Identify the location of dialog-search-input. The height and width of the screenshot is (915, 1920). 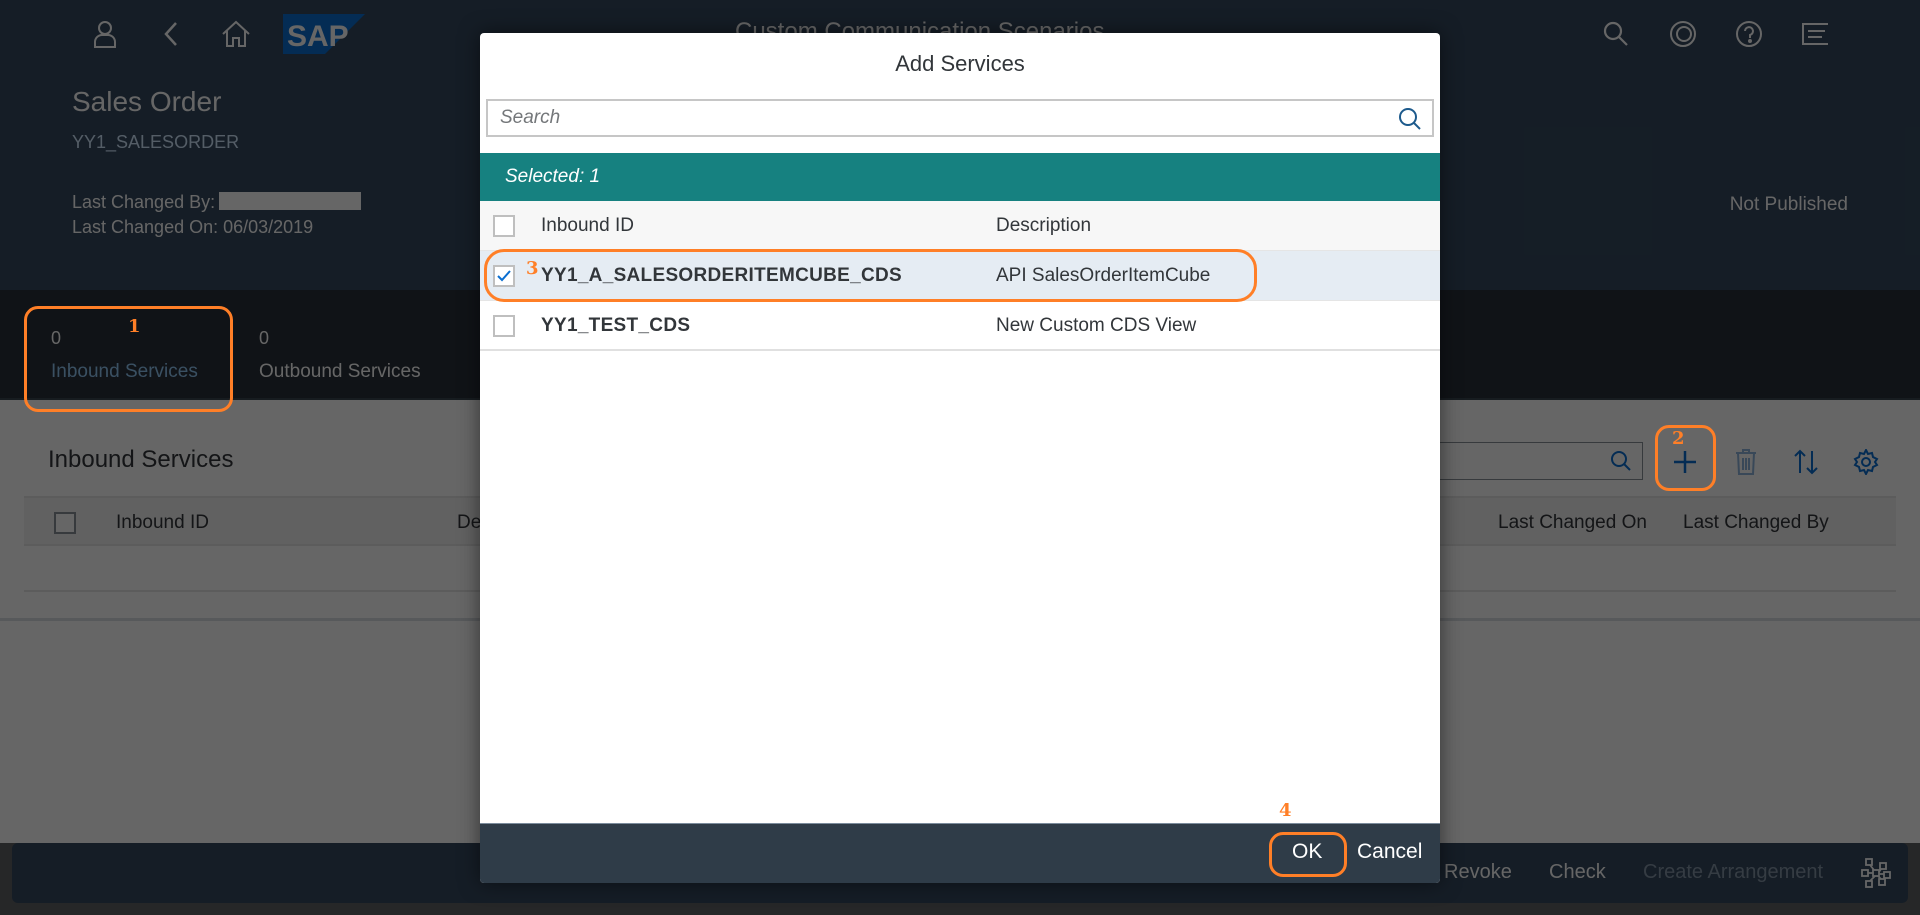
(960, 118).